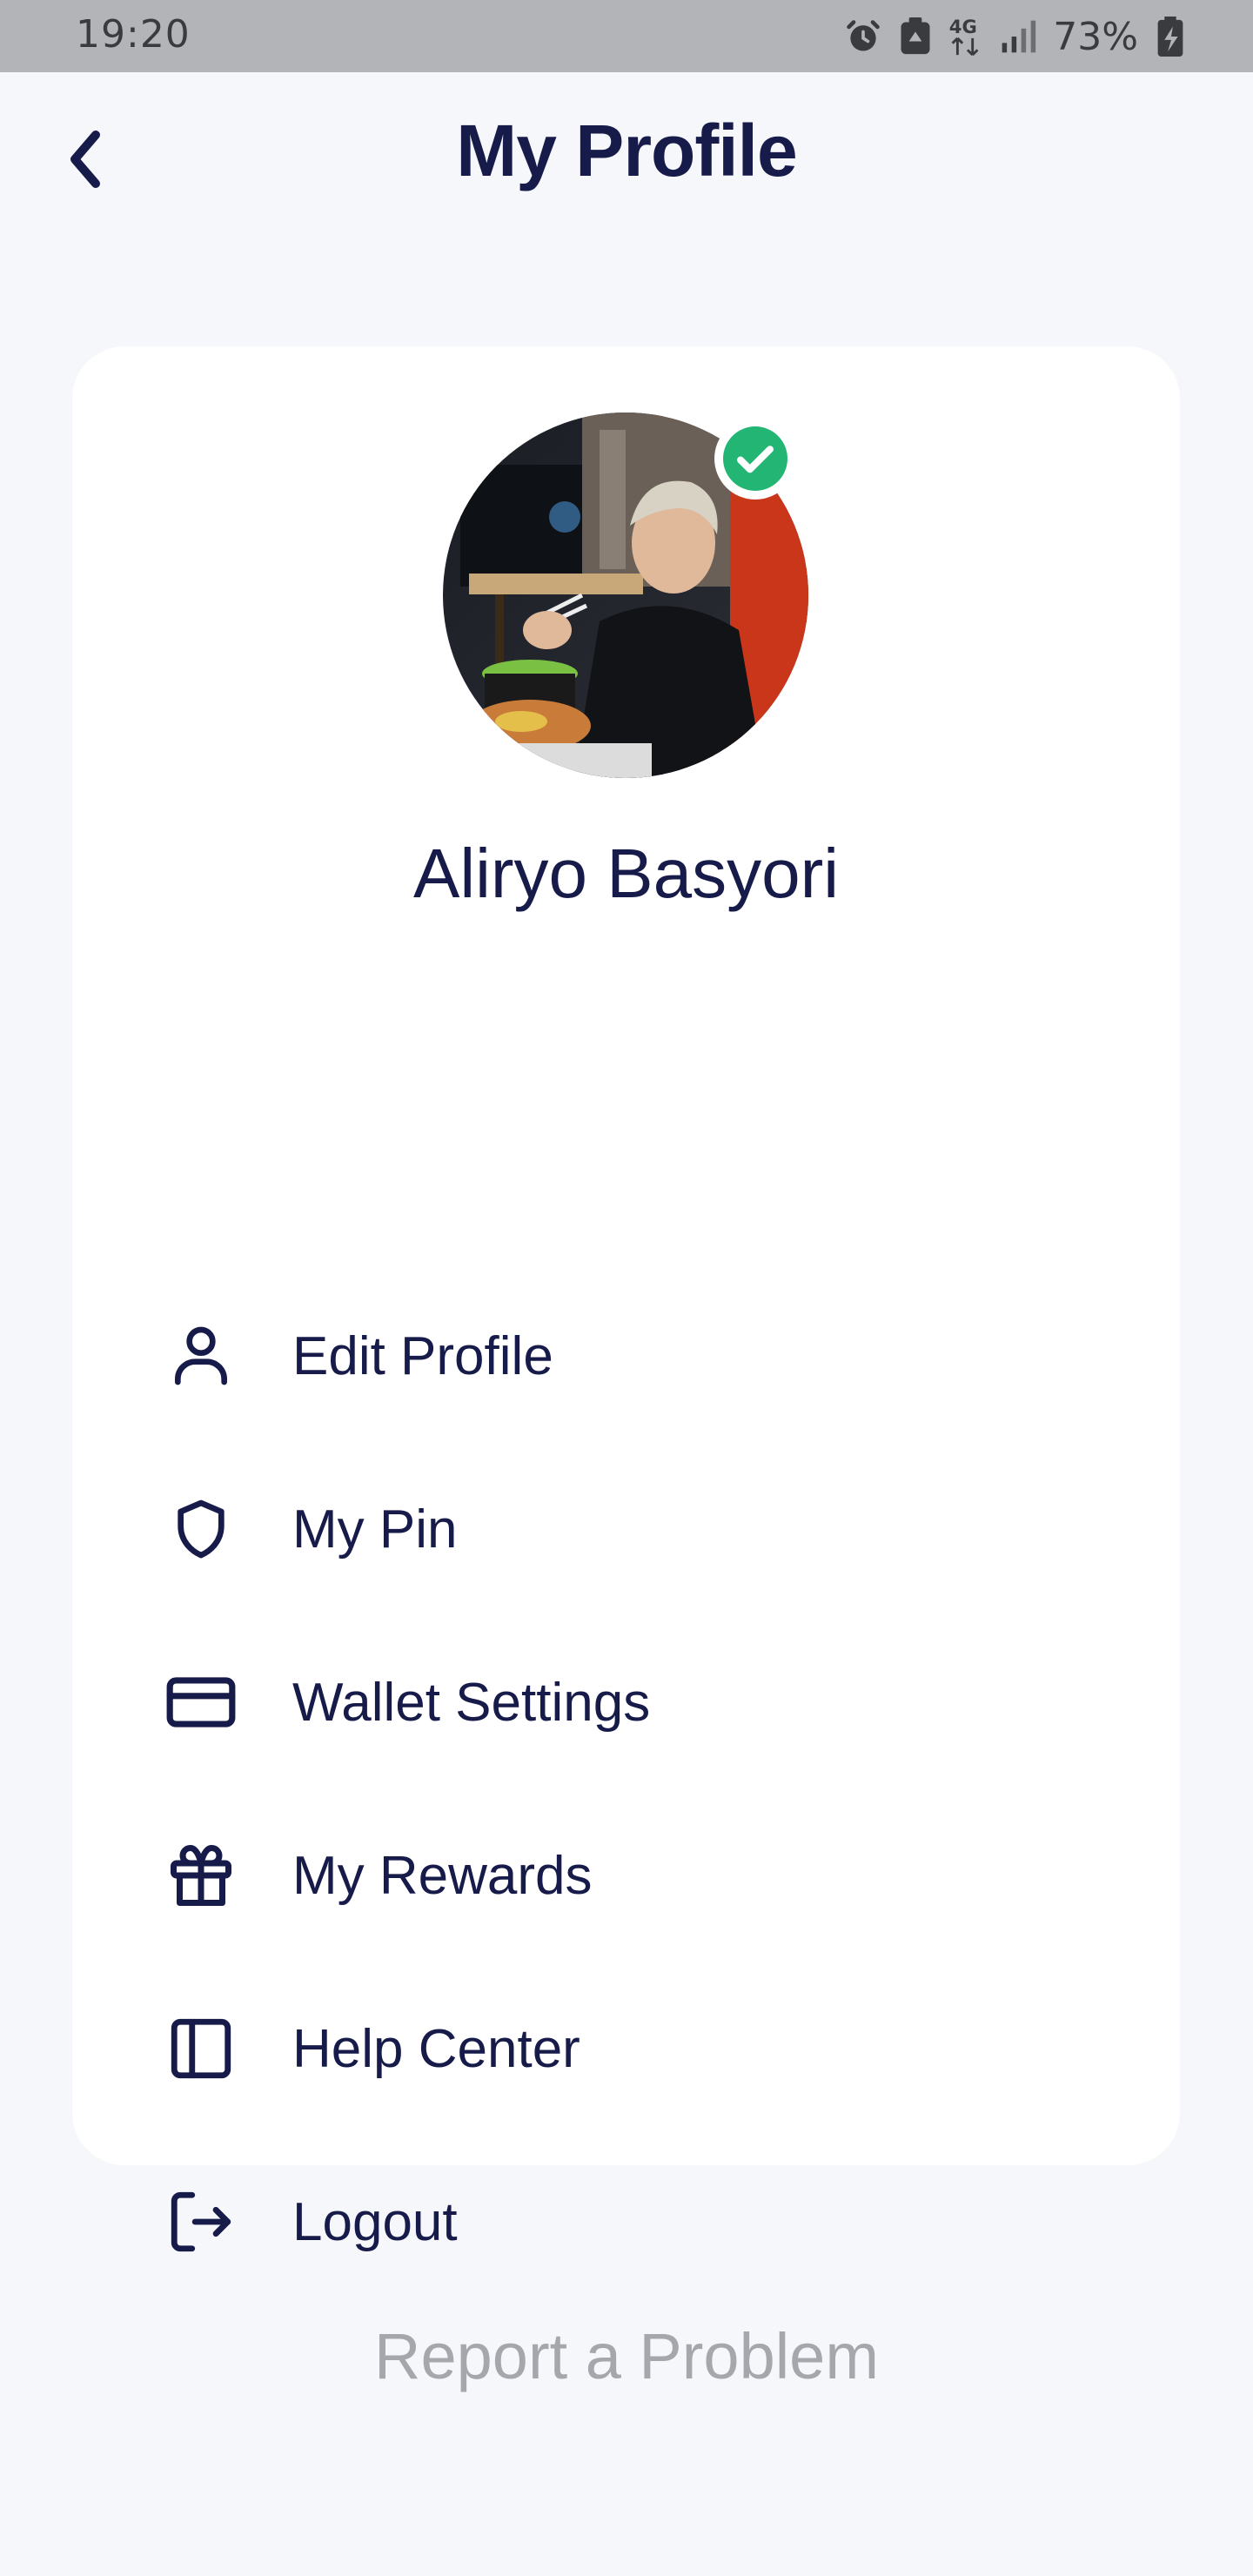  I want to click on menu-label: Edit Profile, so click(422, 1355).